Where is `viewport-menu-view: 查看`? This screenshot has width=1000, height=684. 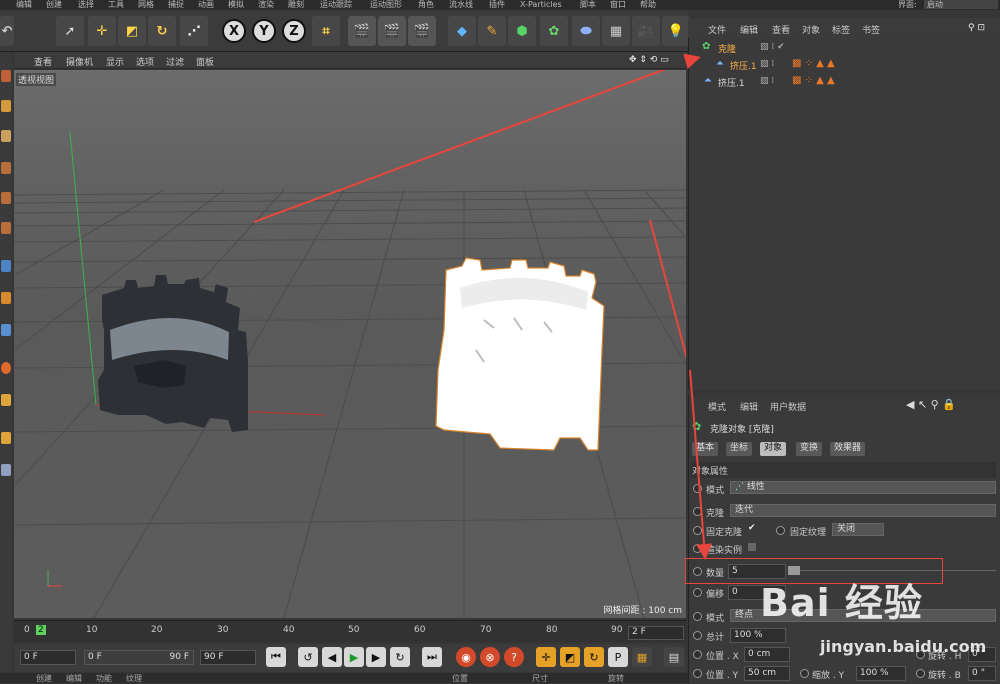 viewport-menu-view: 查看 is located at coordinates (43, 61).